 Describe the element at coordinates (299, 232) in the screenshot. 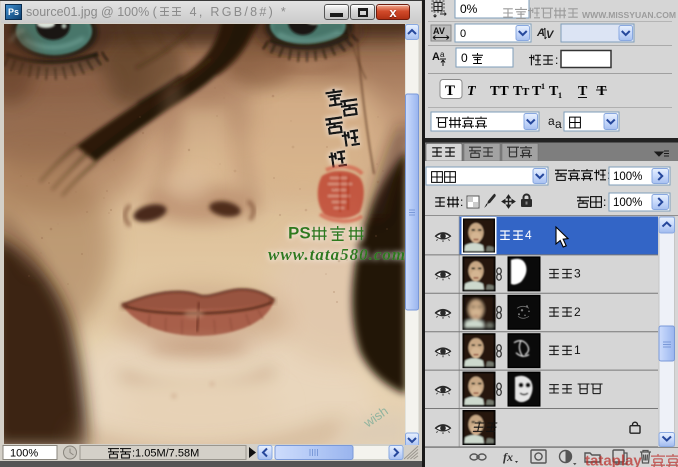

I see `svg-text: PS` at that location.